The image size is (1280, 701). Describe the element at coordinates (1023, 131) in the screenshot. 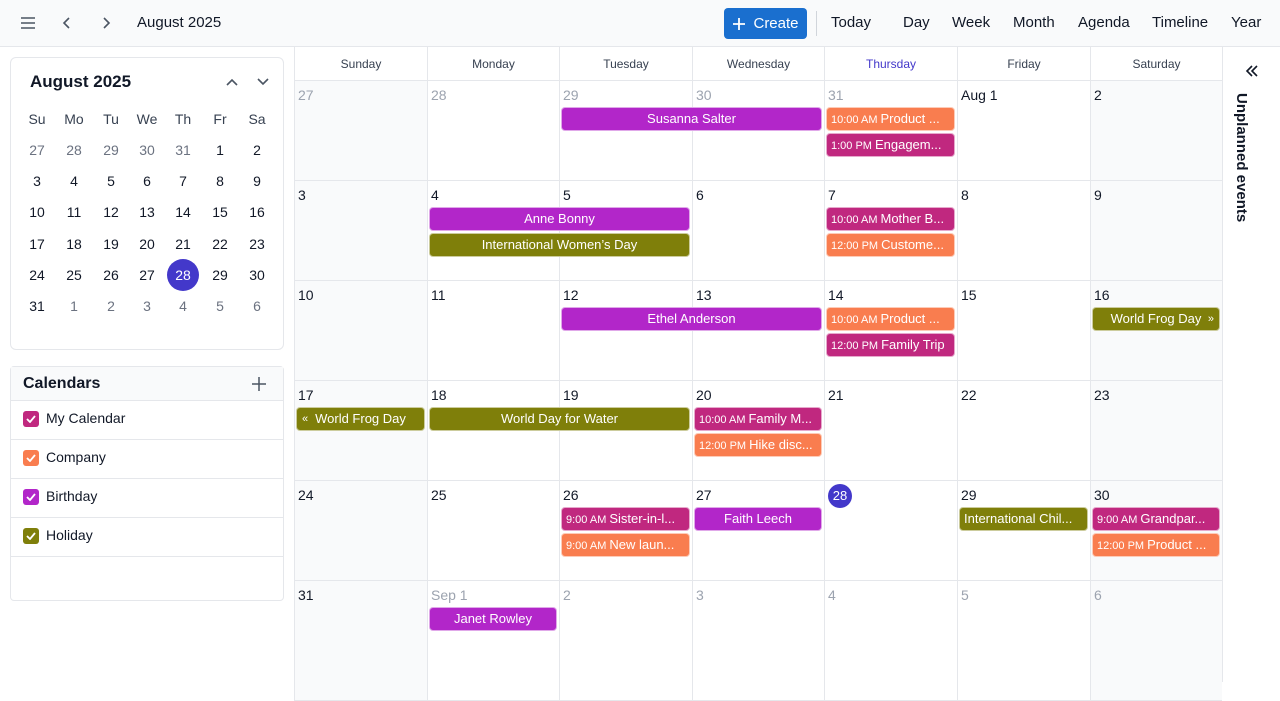

I see `day-cell: Aug 1` at that location.